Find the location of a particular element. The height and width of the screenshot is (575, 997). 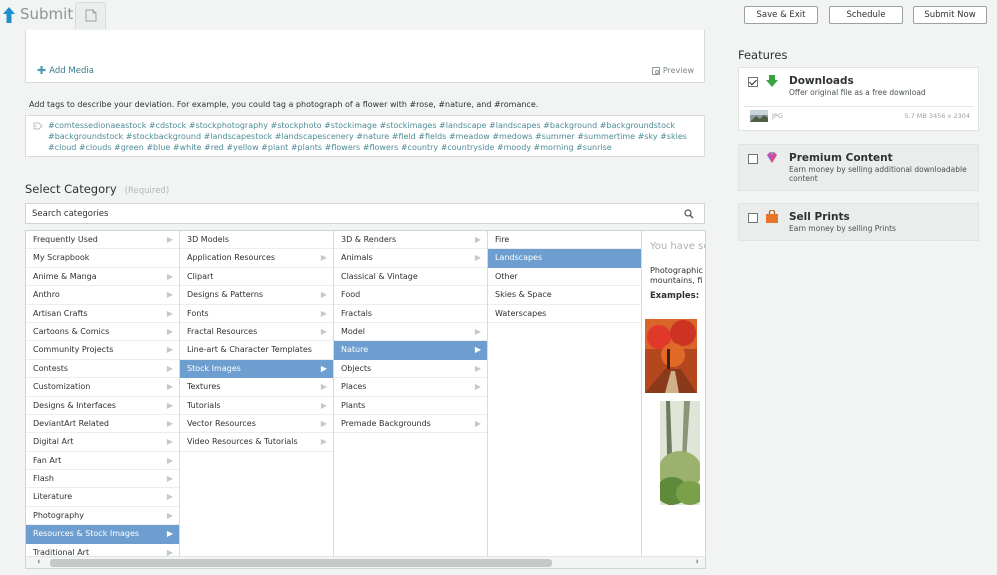

category-item: Artisan Crafts ▶ is located at coordinates (102, 314).